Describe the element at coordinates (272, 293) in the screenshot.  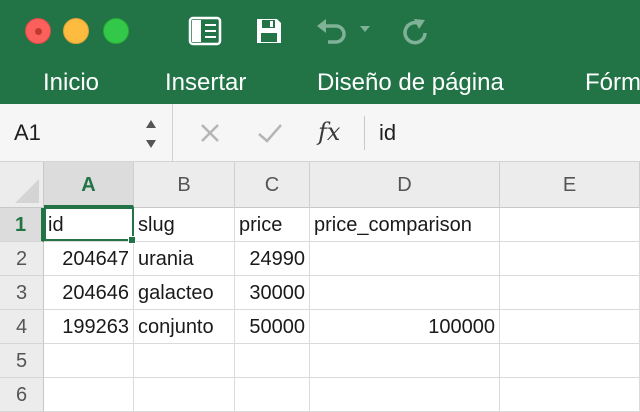
I see `cell-c3: 30000` at that location.